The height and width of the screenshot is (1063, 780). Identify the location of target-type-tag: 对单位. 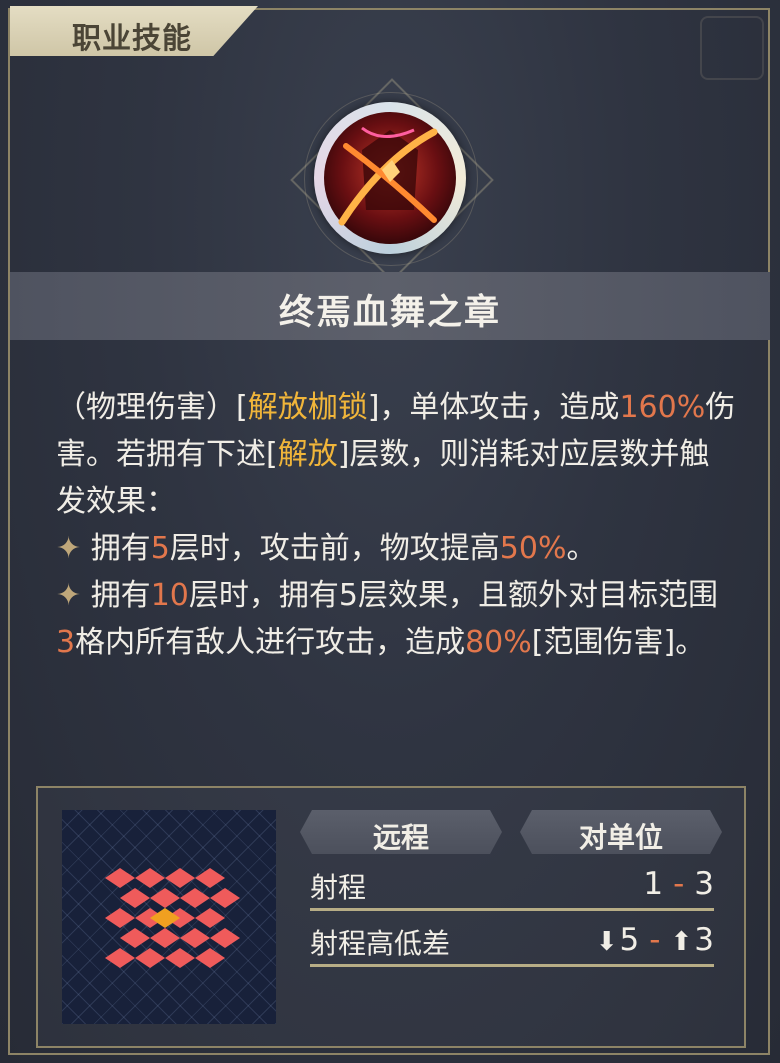
(621, 832).